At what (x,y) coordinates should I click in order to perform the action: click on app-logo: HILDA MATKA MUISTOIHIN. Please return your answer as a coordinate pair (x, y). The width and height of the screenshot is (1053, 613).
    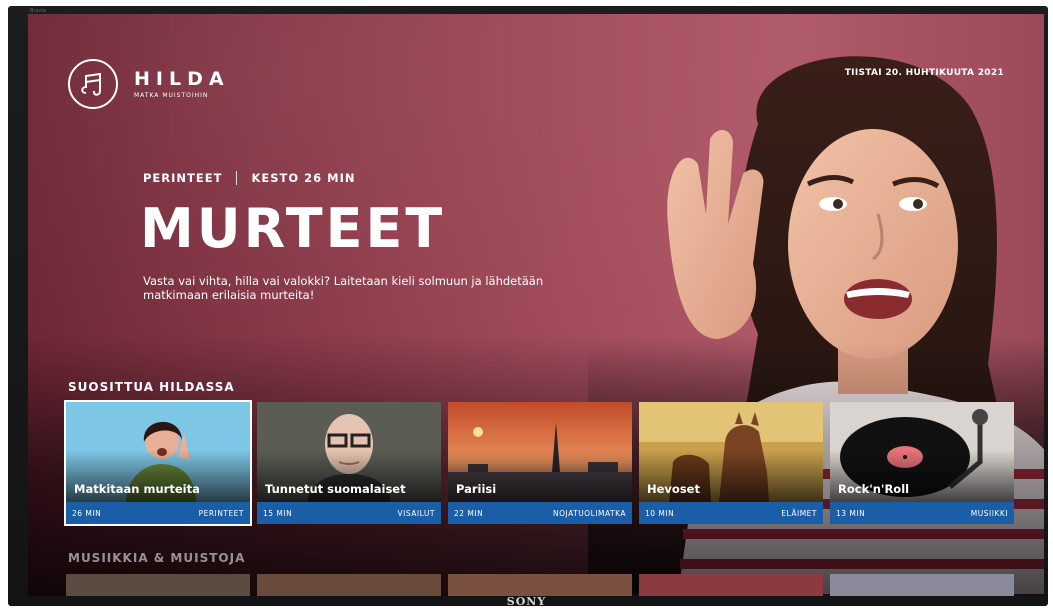
    Looking at the image, I should click on (149, 84).